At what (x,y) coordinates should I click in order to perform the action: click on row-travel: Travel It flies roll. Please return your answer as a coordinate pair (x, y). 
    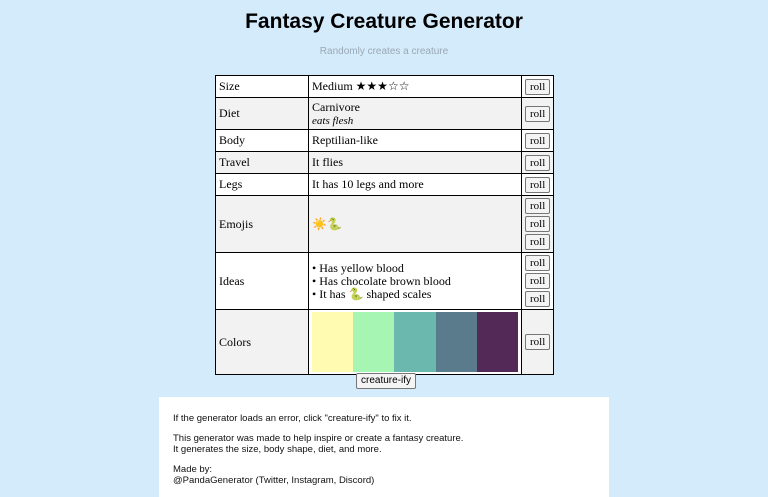
    Looking at the image, I should click on (385, 162).